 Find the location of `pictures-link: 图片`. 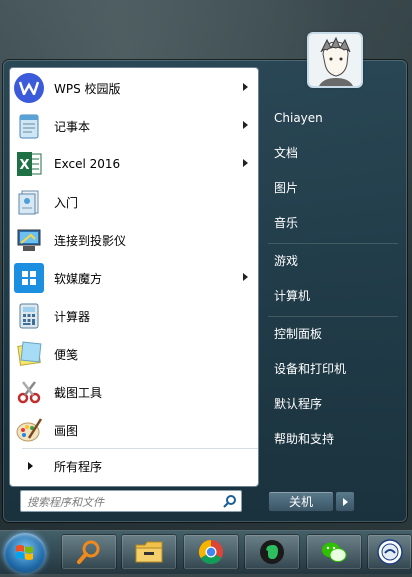

pictures-link: 图片 is located at coordinates (286, 188).